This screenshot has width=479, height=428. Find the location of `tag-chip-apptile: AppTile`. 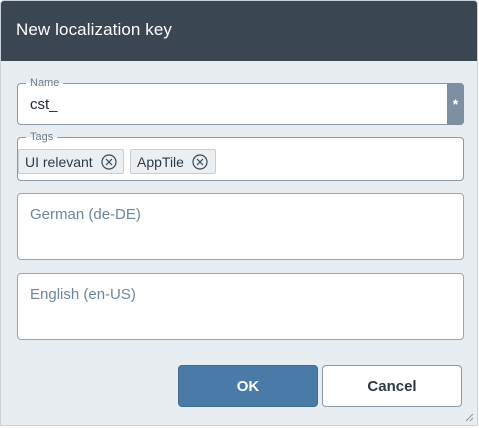

tag-chip-apptile: AppTile is located at coordinates (173, 161).